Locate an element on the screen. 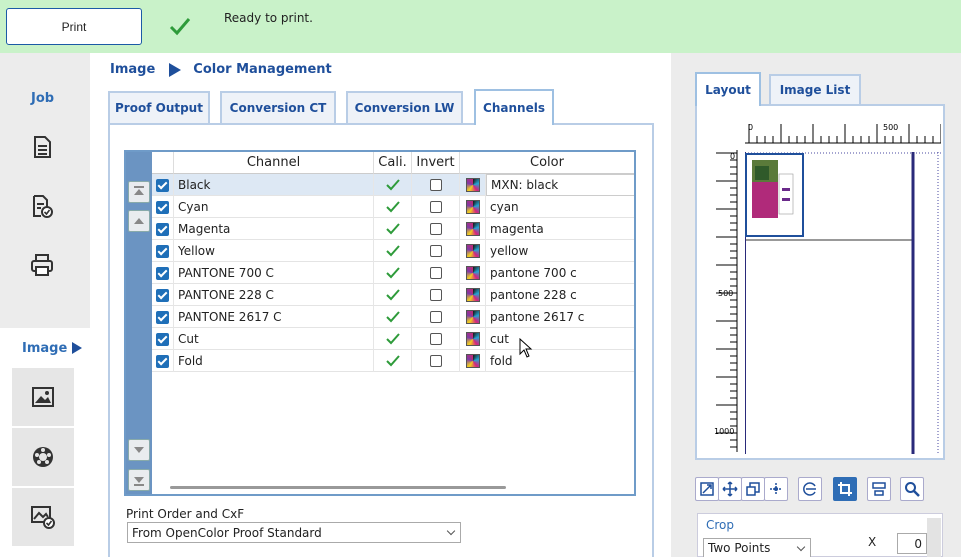 Image resolution: width=961 pixels, height=557 pixels. color-name: MXN: black is located at coordinates (560, 185).